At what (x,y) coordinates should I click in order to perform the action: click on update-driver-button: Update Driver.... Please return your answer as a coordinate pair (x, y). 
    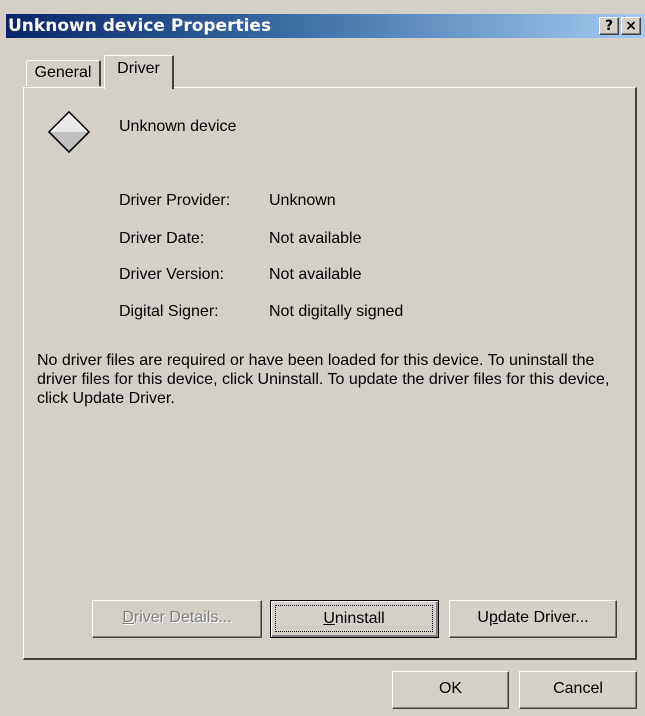
    Looking at the image, I should click on (533, 619).